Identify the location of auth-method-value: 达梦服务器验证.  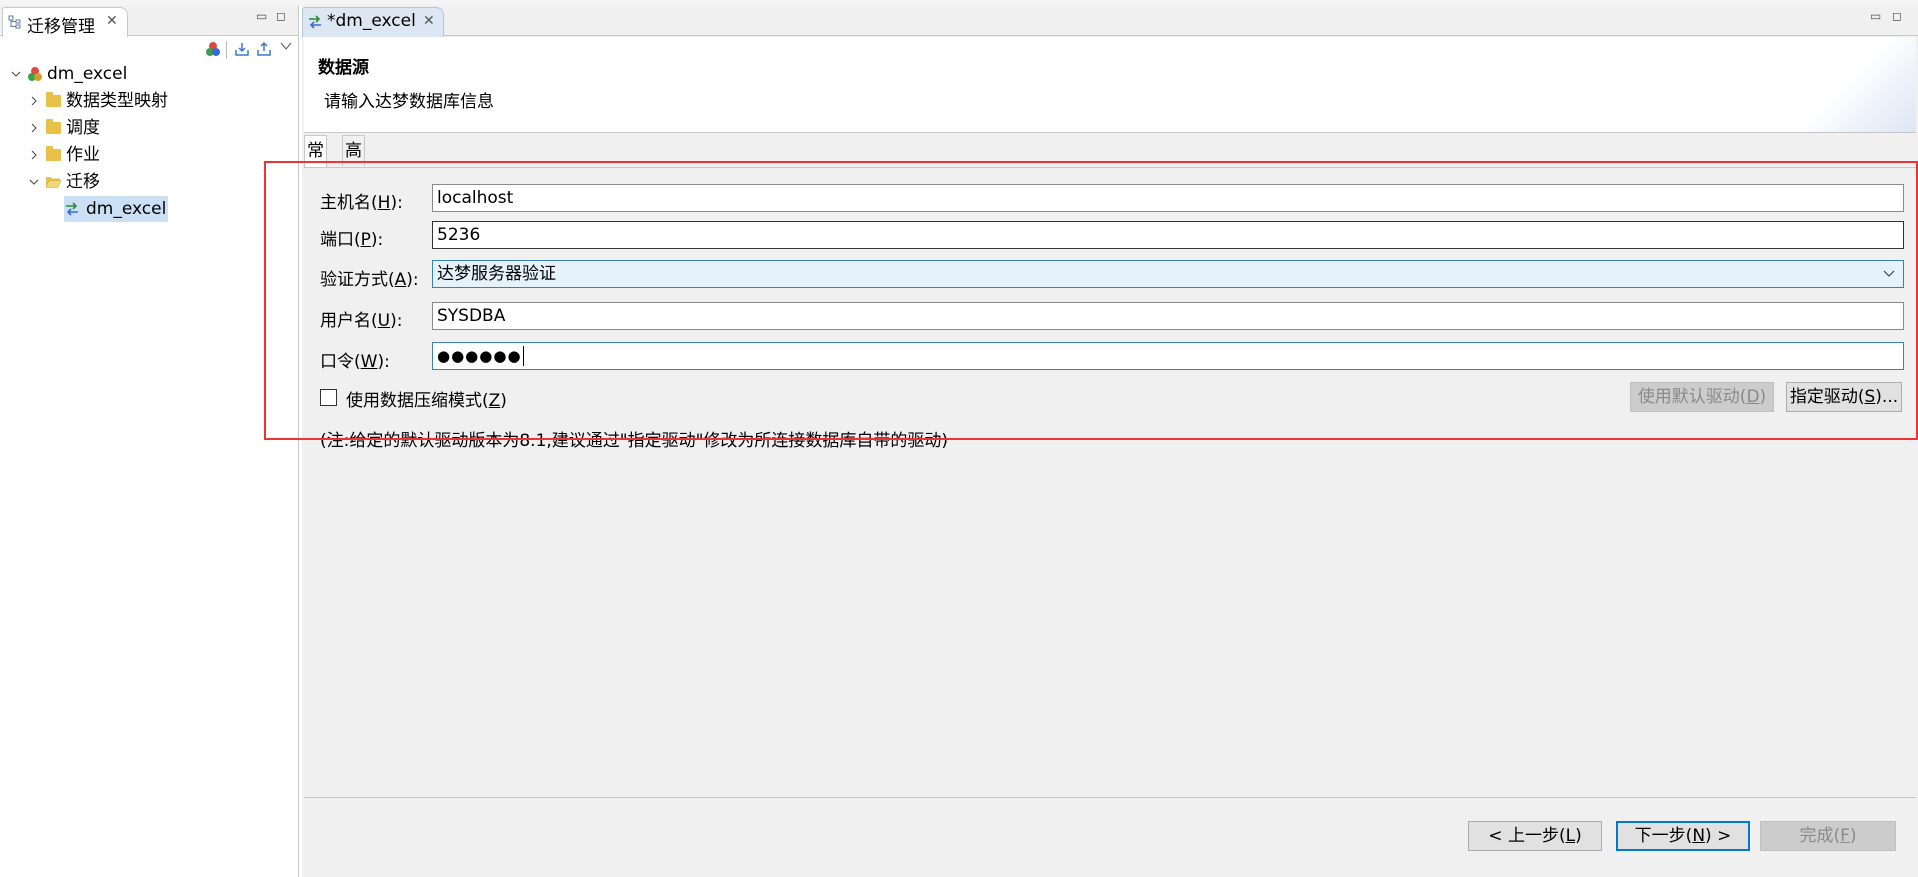
(496, 274).